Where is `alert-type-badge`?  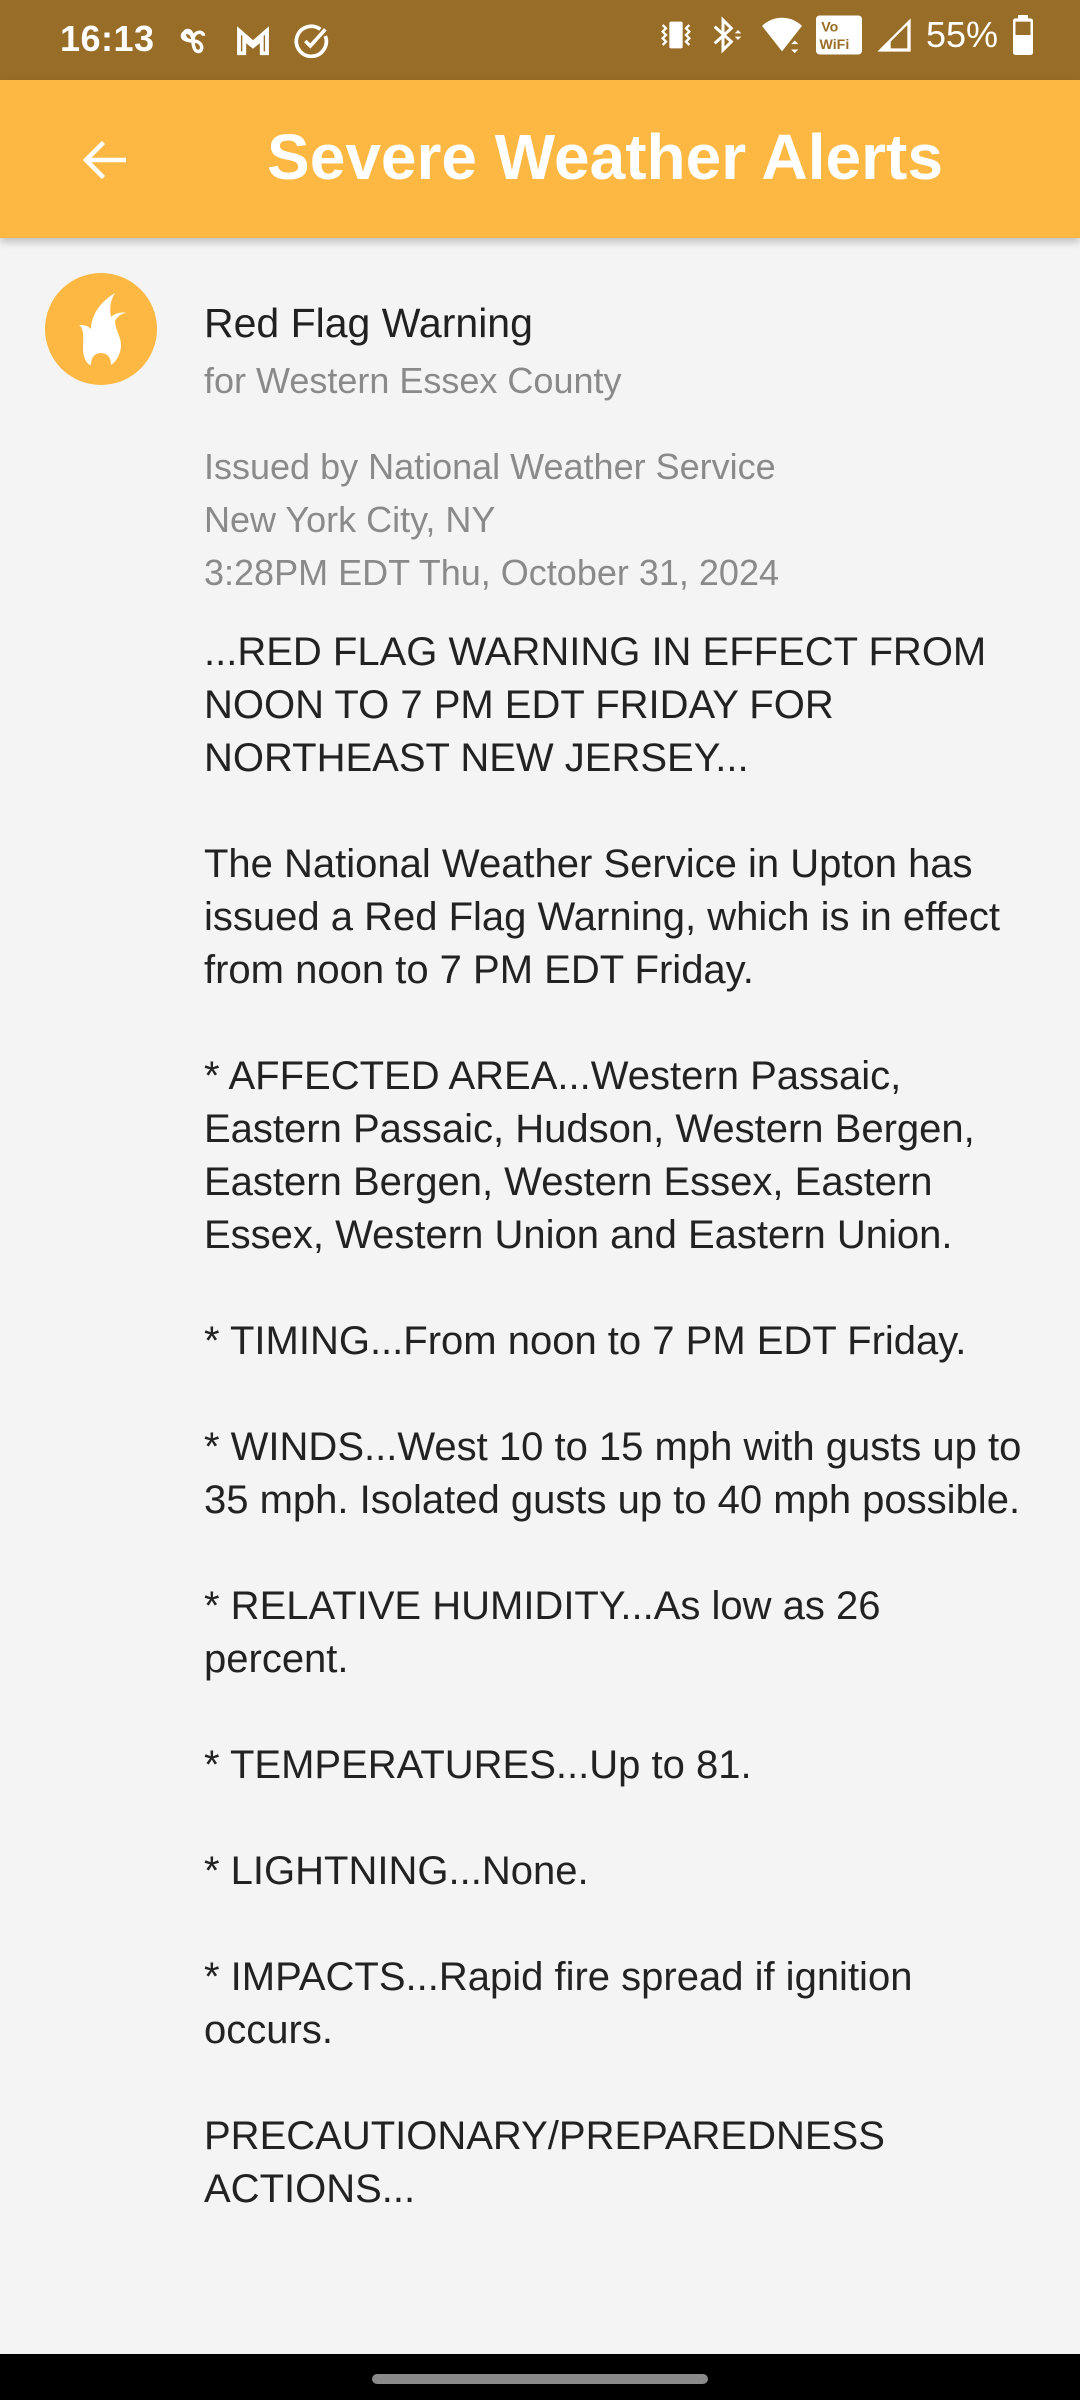
alert-type-badge is located at coordinates (101, 329).